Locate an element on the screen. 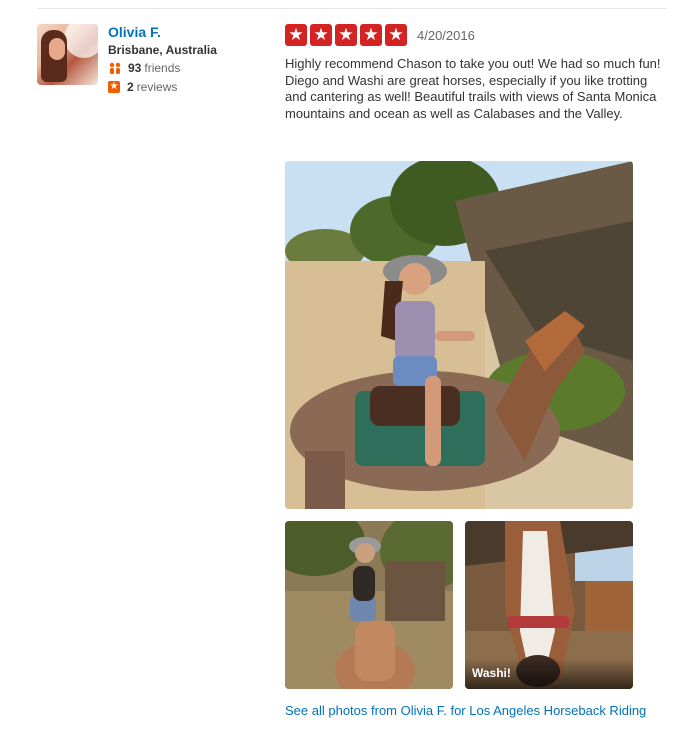 The height and width of the screenshot is (744, 685). friends-stat: 93 friends is located at coordinates (144, 68).